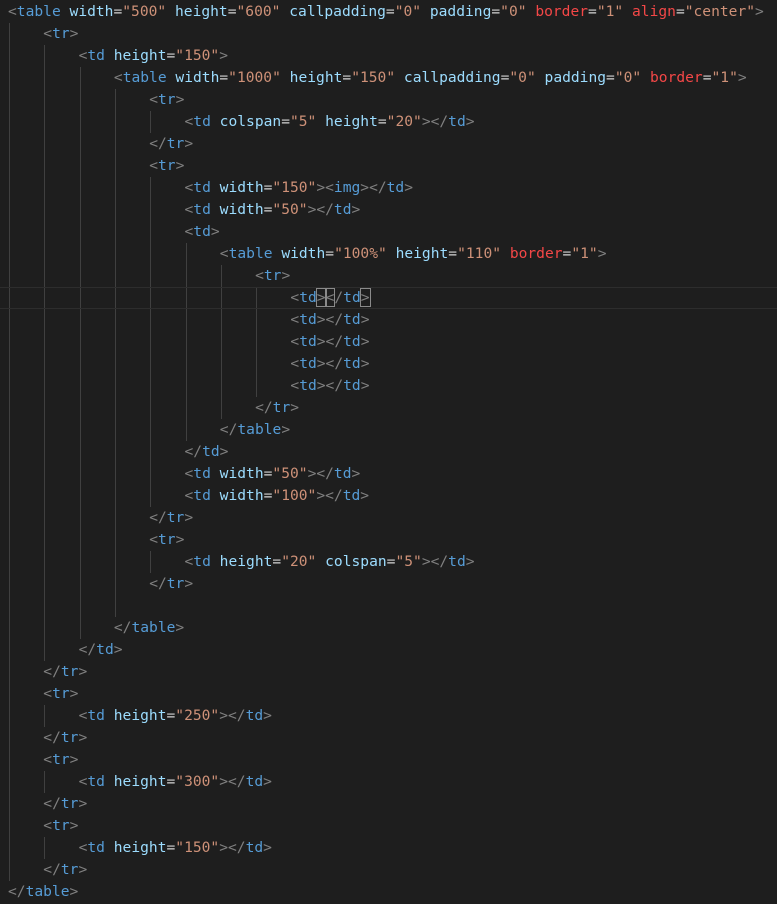 Image resolution: width=777 pixels, height=904 pixels. I want to click on code-line: <td height="250"></td>, so click(388, 716).